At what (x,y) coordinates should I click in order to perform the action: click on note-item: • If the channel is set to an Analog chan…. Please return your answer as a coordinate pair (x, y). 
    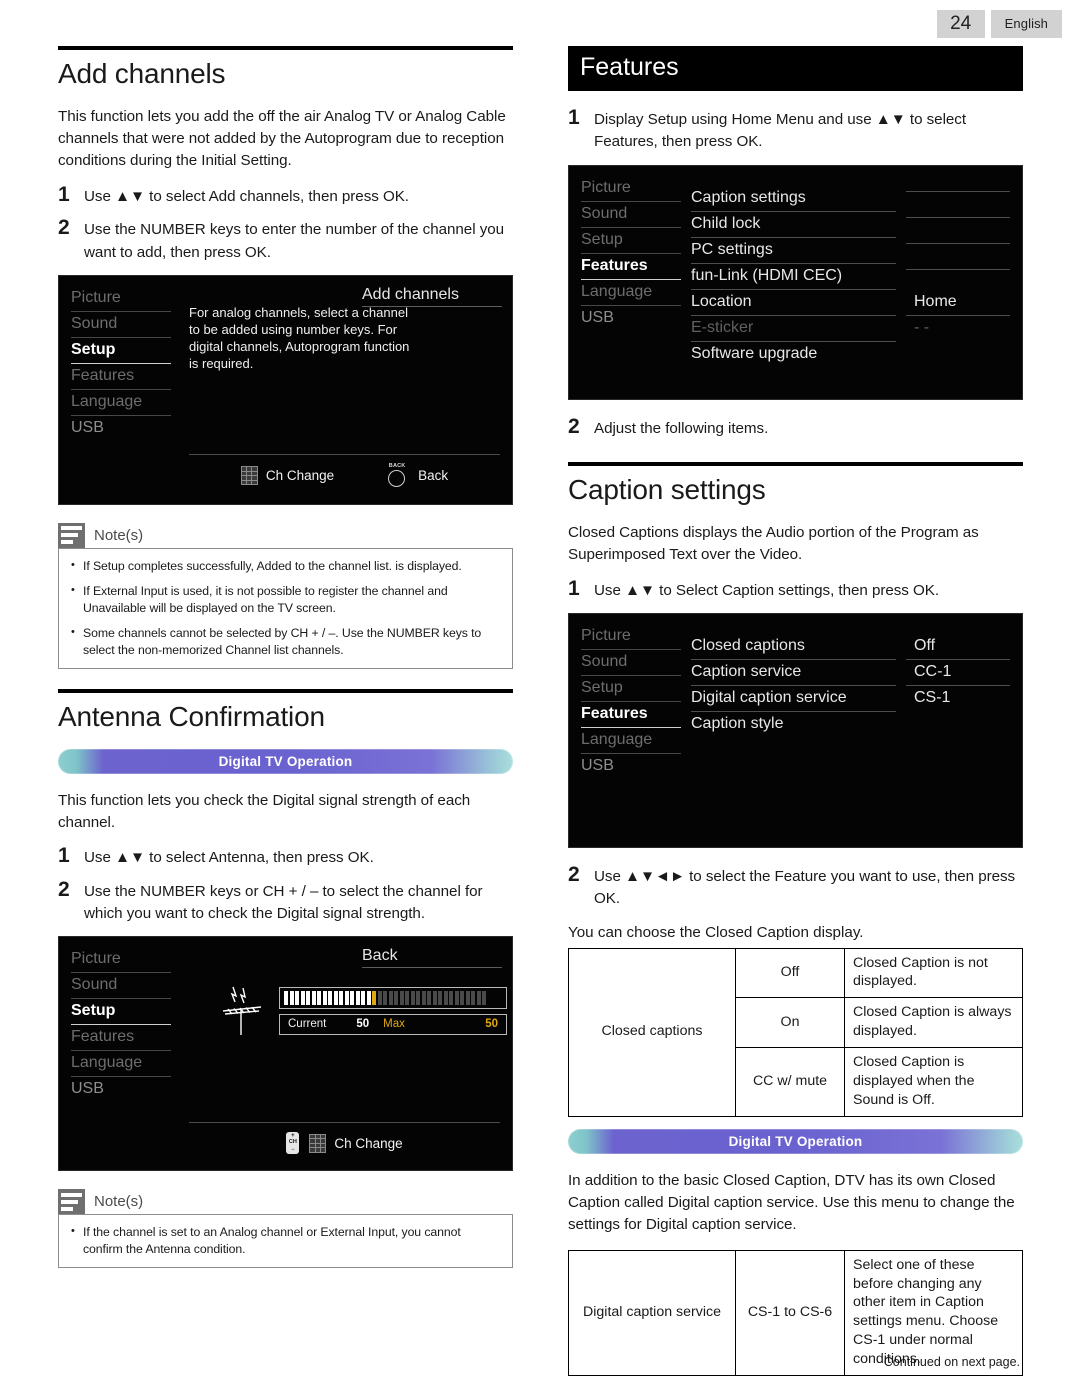
    Looking at the image, I should click on (285, 1241).